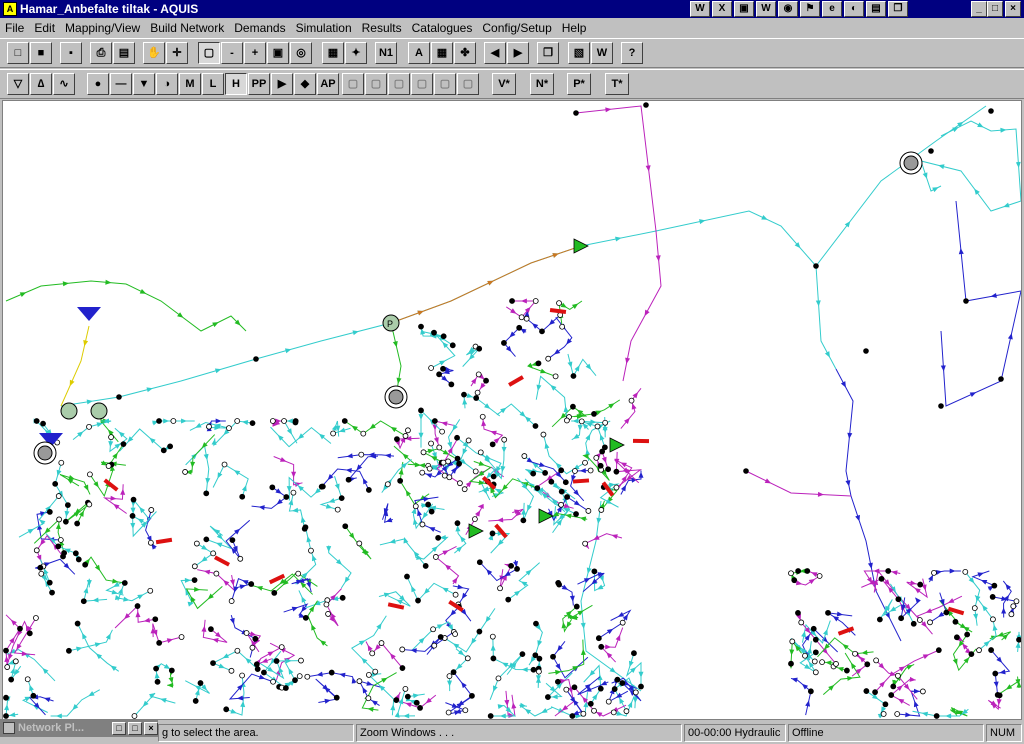 The image size is (1024, 744). What do you see at coordinates (832, 9) in the screenshot?
I see `quicklaunch-icon-6: e` at bounding box center [832, 9].